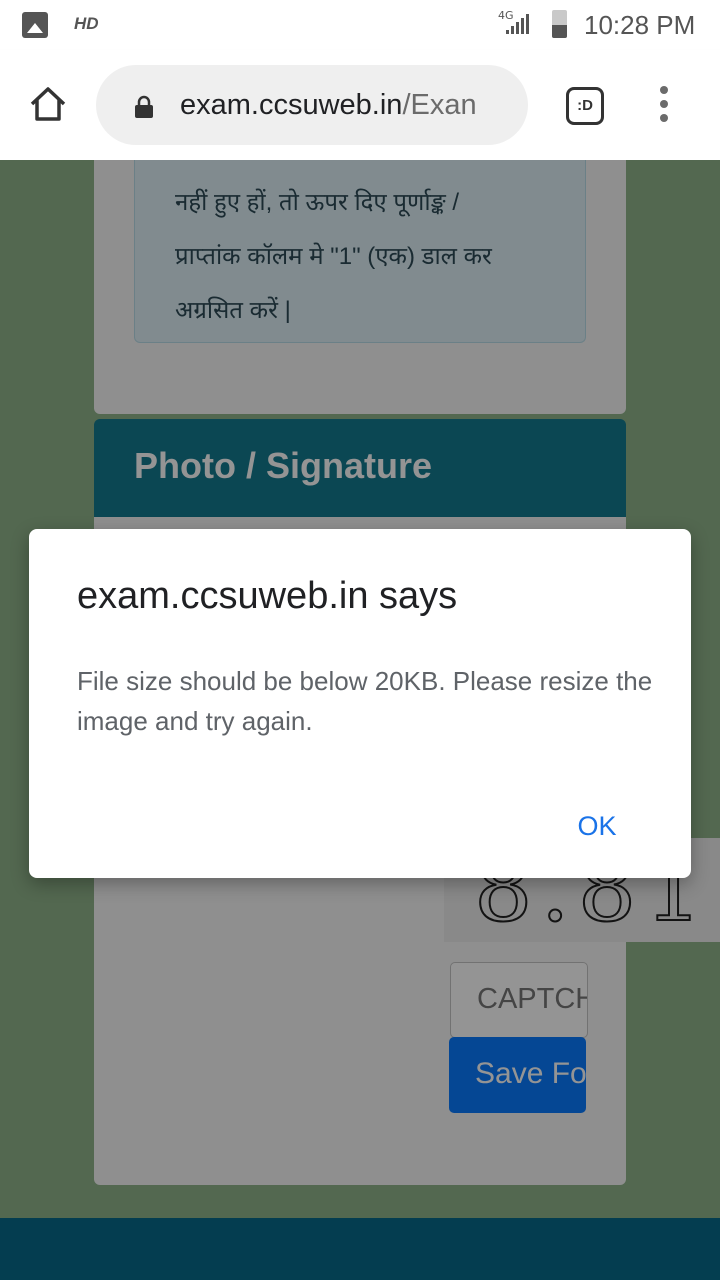 This screenshot has width=720, height=1280. What do you see at coordinates (86, 23) in the screenshot?
I see `hd-indicator: HD` at bounding box center [86, 23].